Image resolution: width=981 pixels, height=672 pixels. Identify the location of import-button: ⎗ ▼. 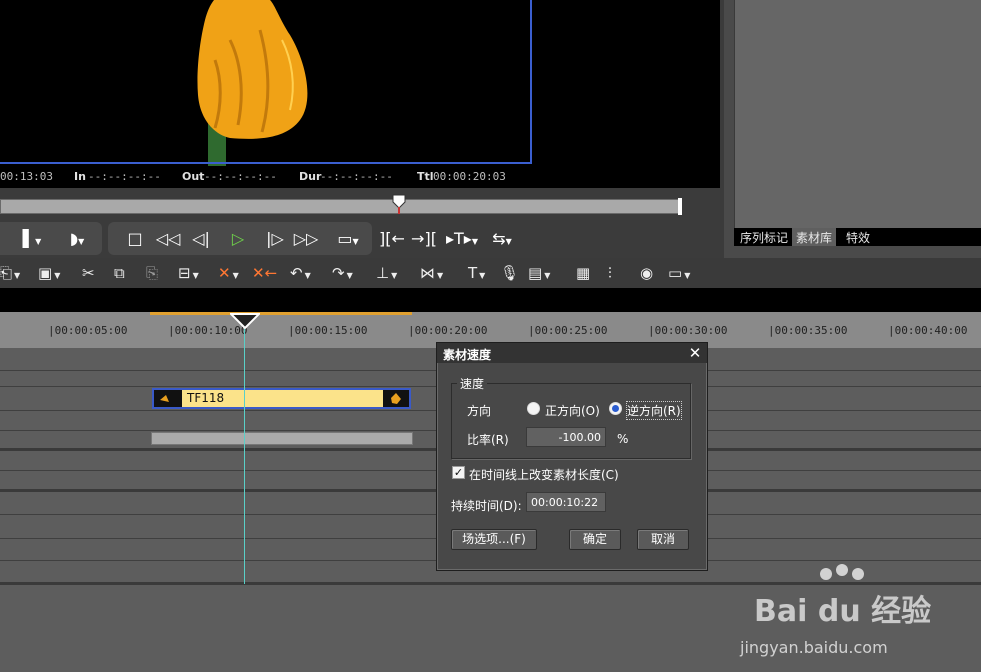
(10, 273).